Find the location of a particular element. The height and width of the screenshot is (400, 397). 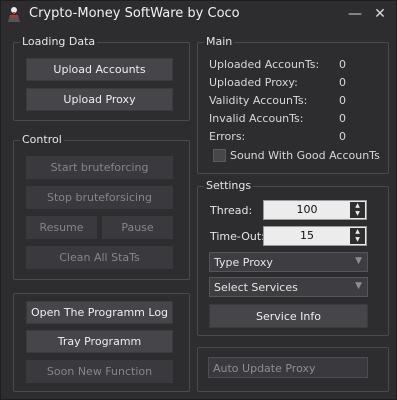

title-bar: Crypto-Money SoftWare by Coco — ✕ is located at coordinates (198, 14).